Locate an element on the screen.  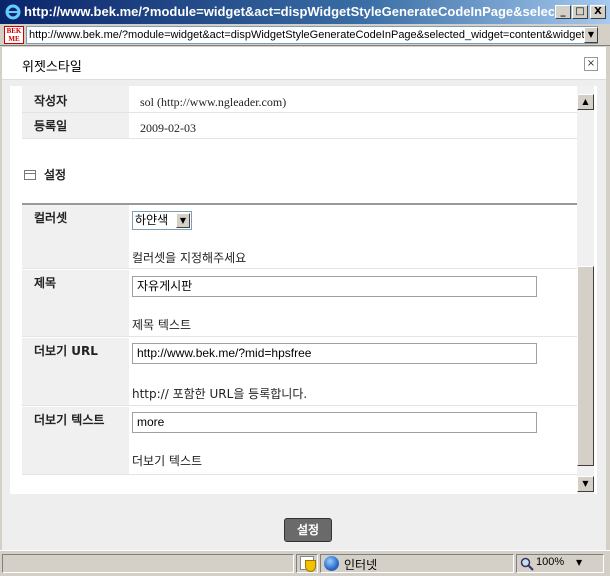
more-url-input: http://www.bek.me/?mid=hpsfree is located at coordinates (334, 353).